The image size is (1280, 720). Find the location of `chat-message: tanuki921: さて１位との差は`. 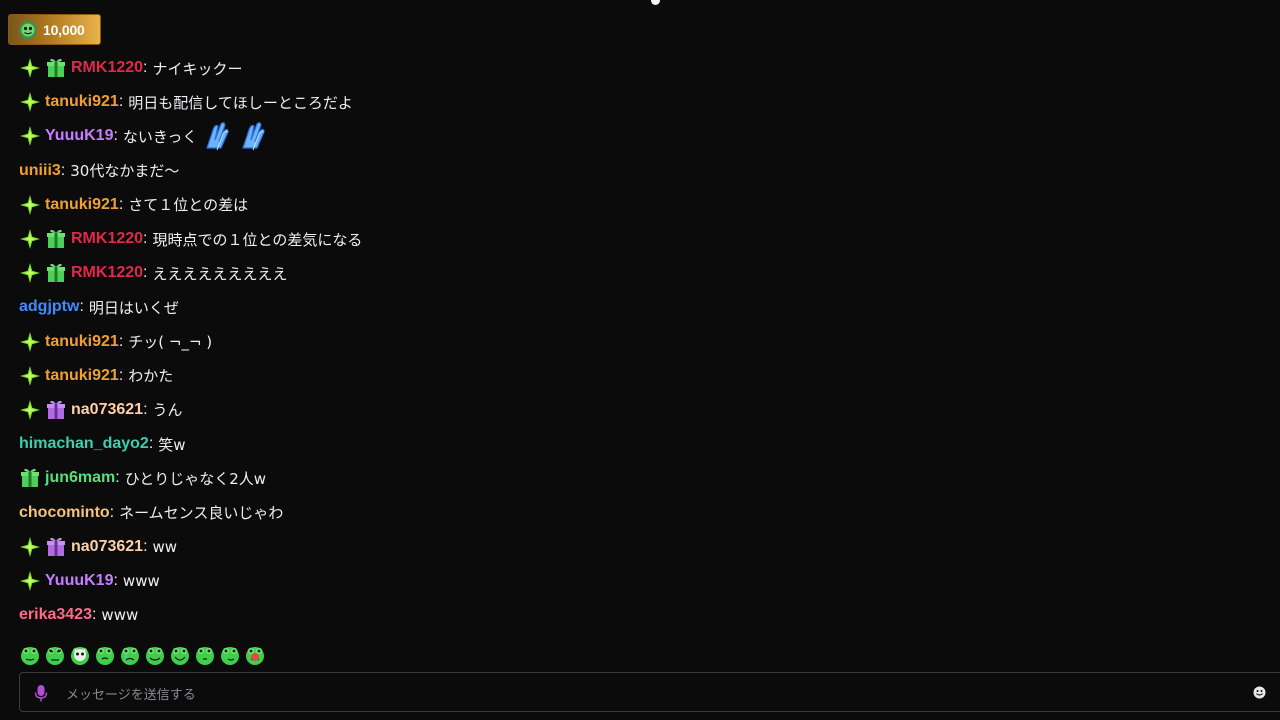

chat-message: tanuki921: さて１位との差は is located at coordinates (640, 205).